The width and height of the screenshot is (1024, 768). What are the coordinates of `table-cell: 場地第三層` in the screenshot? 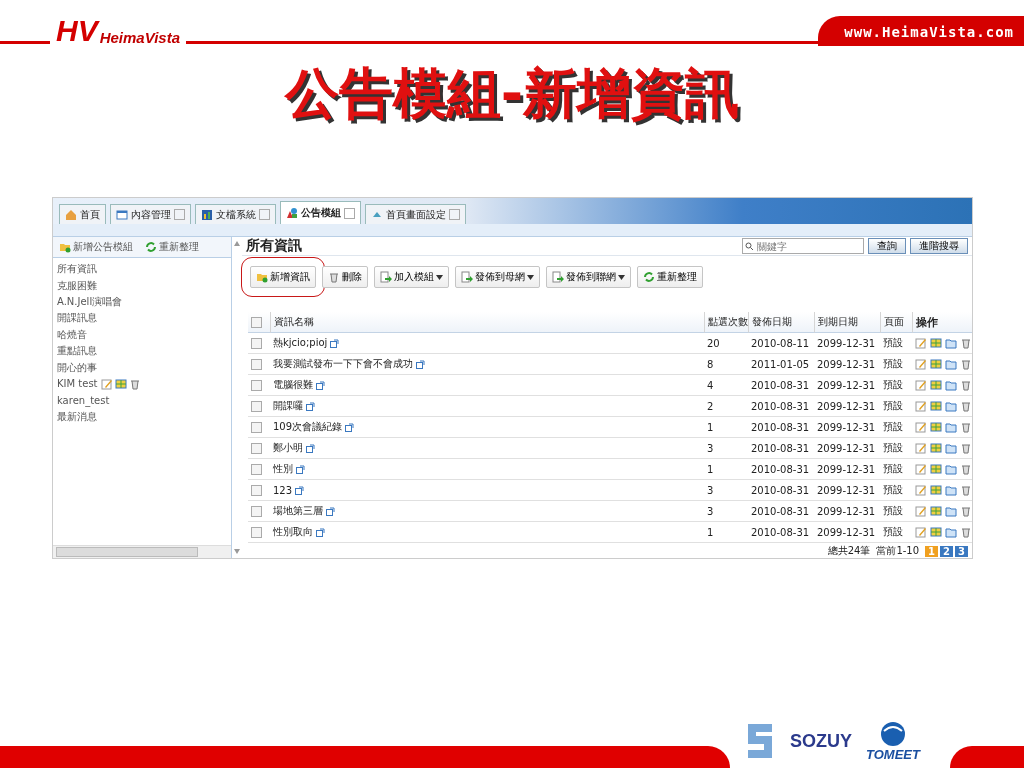 It's located at (298, 511).